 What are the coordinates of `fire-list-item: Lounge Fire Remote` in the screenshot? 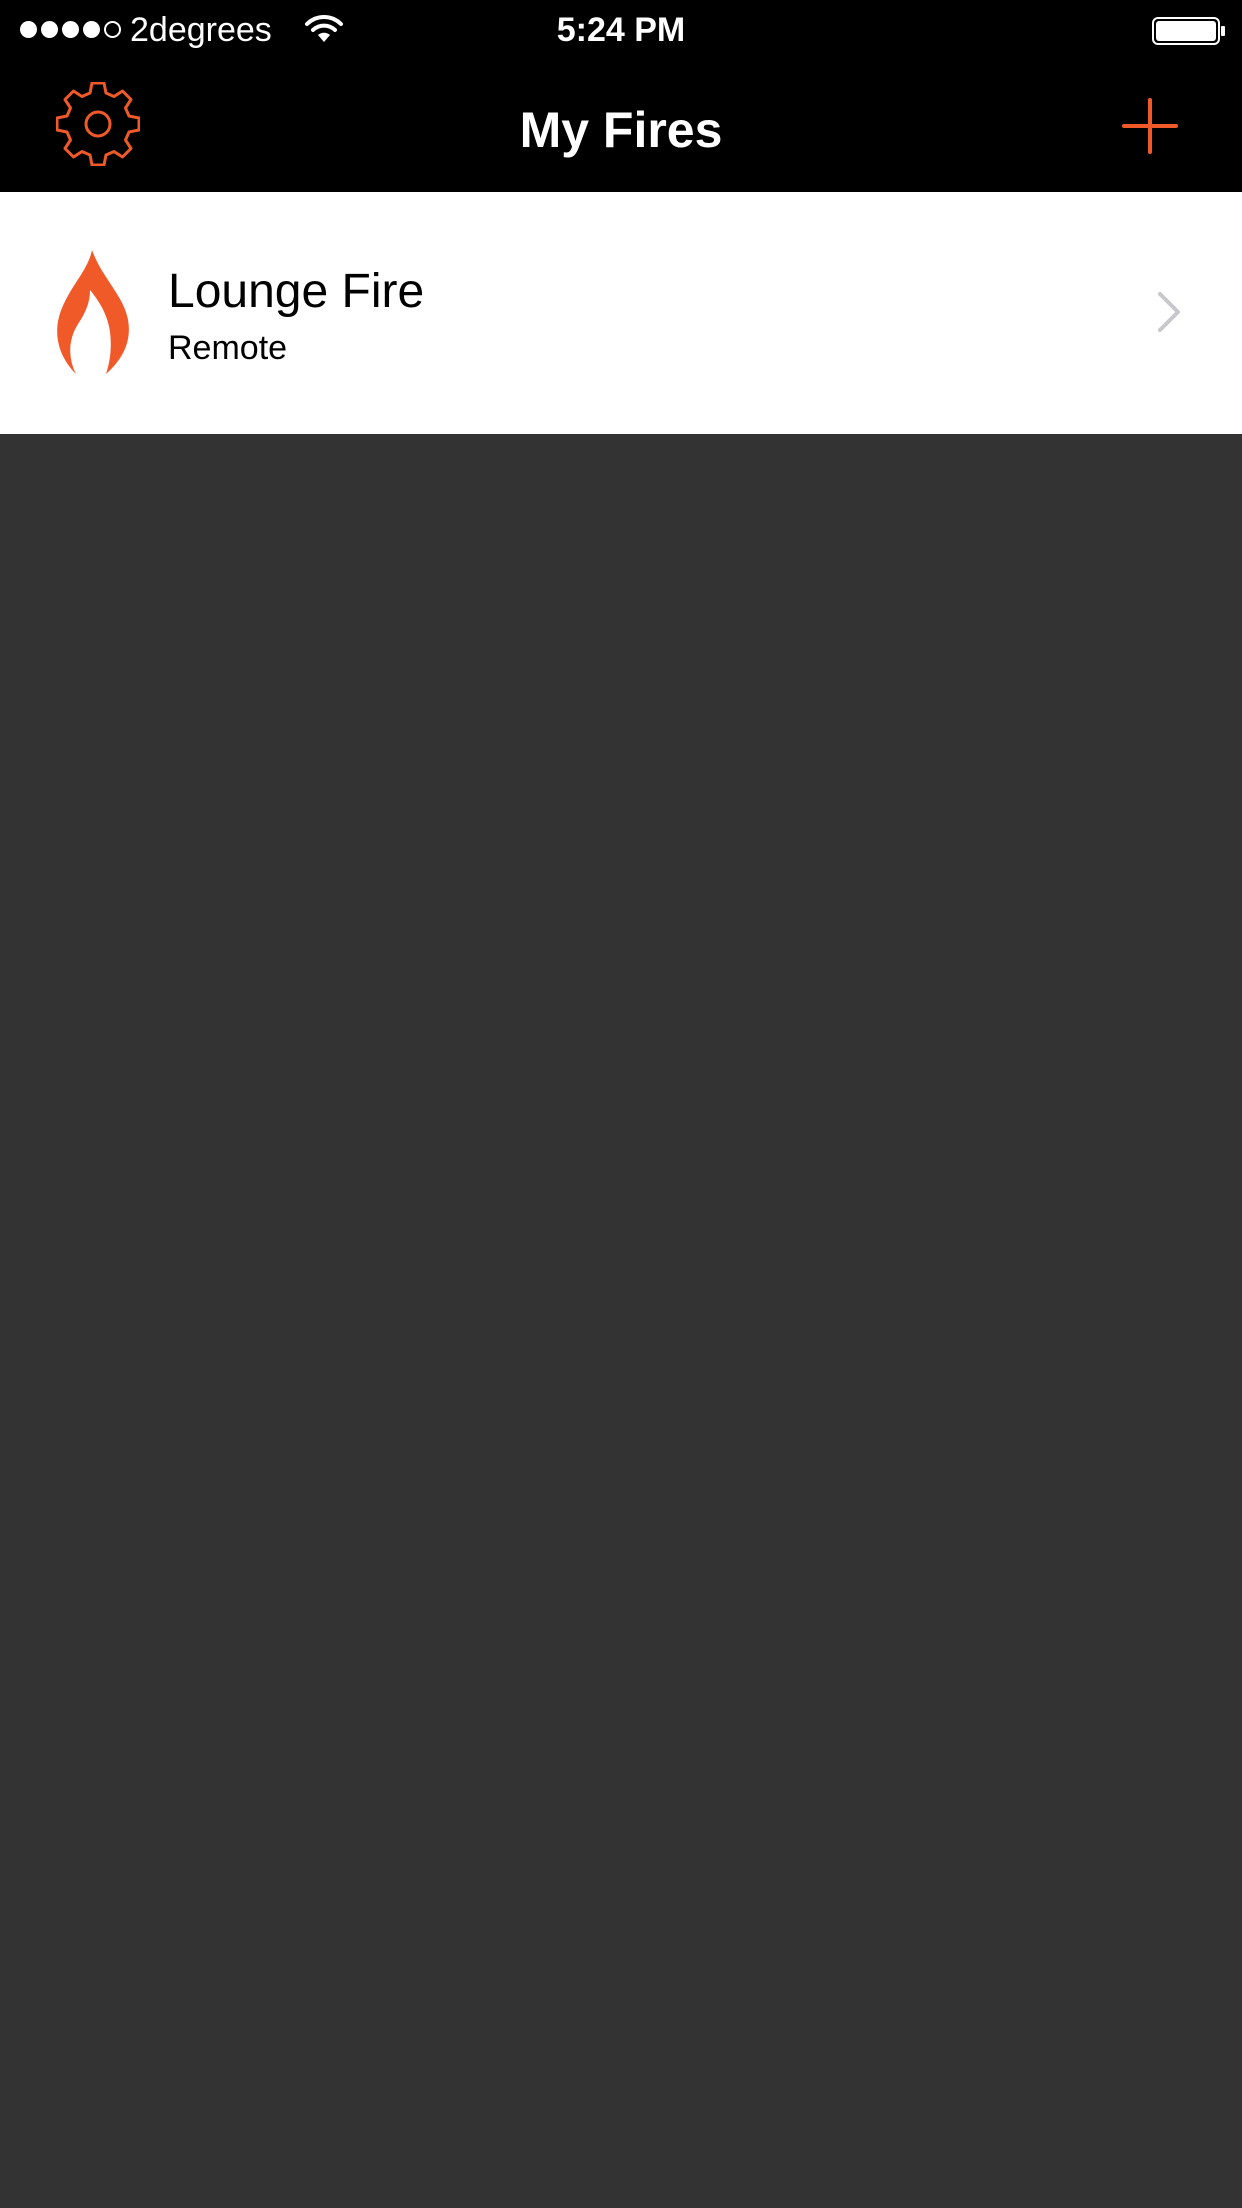 It's located at (621, 313).